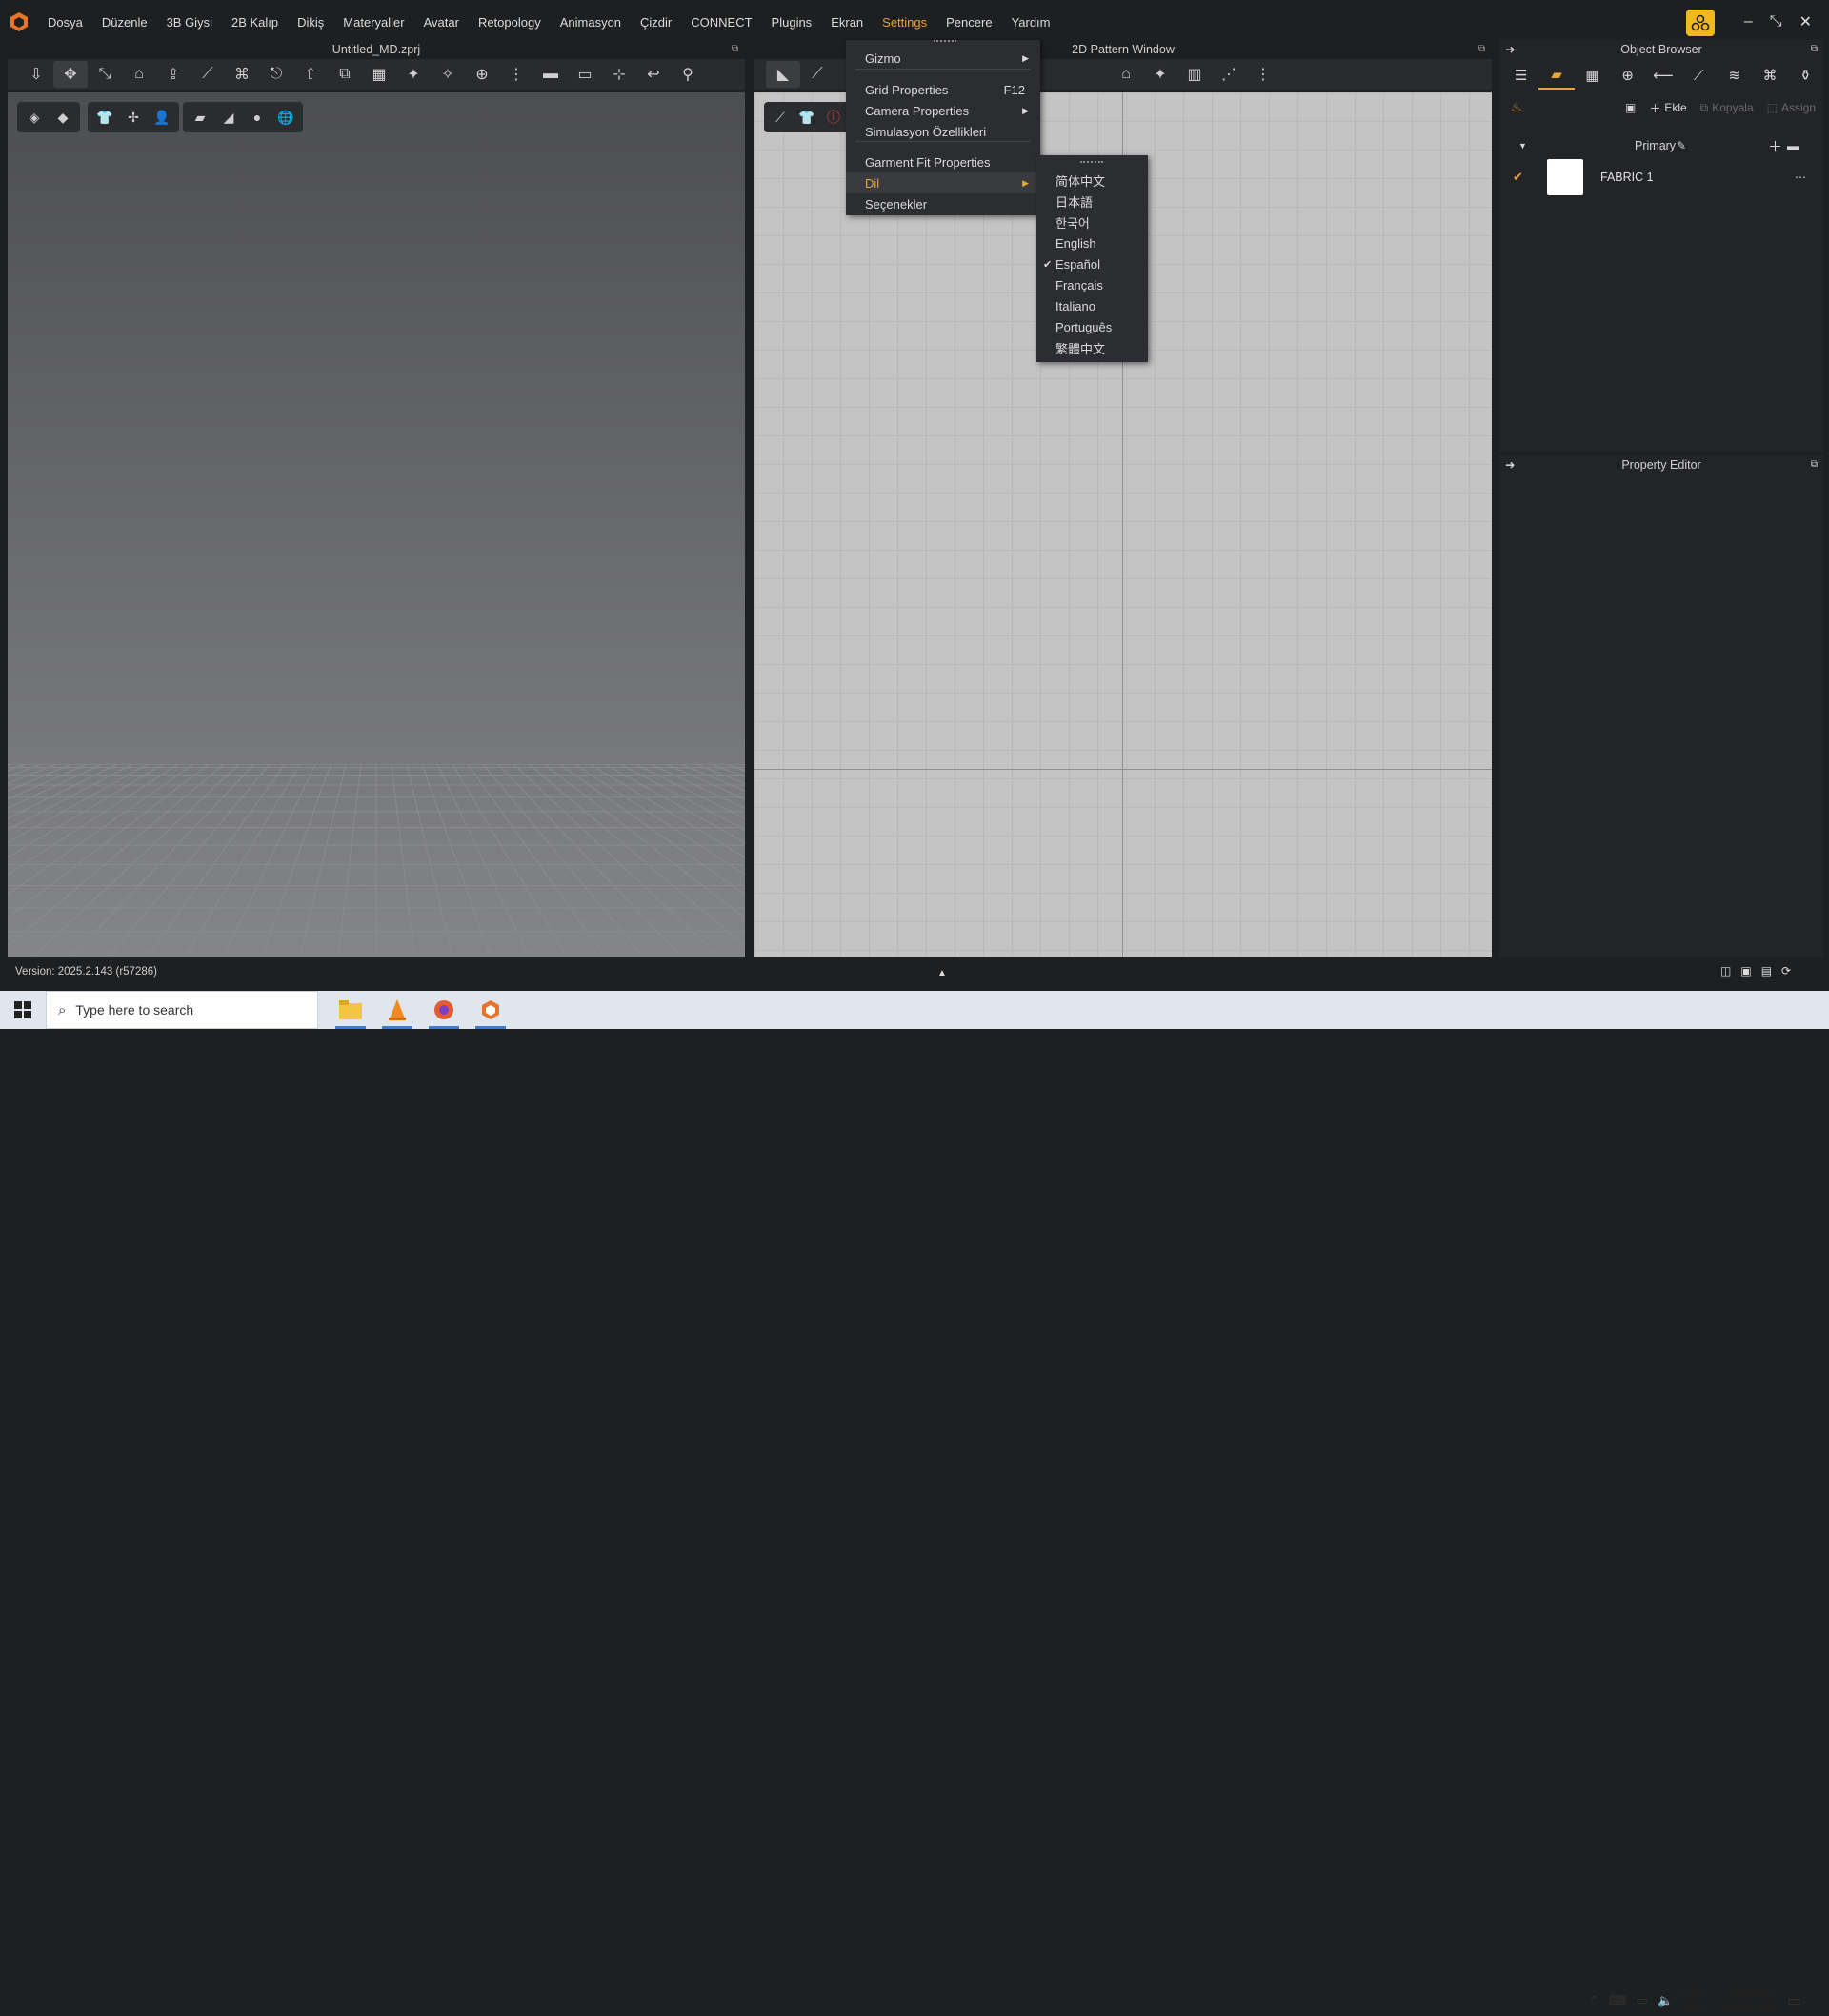 This screenshot has height=2016, width=1829. Describe the element at coordinates (1092, 306) in the screenshot. I see `language-option: Italiano` at that location.